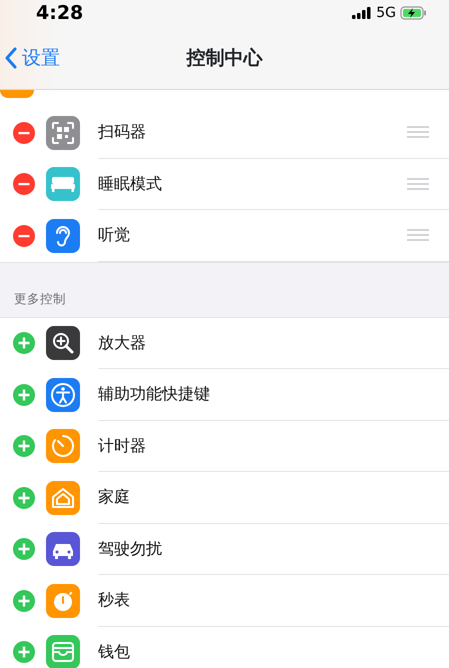 Image resolution: width=449 pixels, height=668 pixels. Describe the element at coordinates (130, 183) in the screenshot. I see `control-label: 睡眠模式` at that location.